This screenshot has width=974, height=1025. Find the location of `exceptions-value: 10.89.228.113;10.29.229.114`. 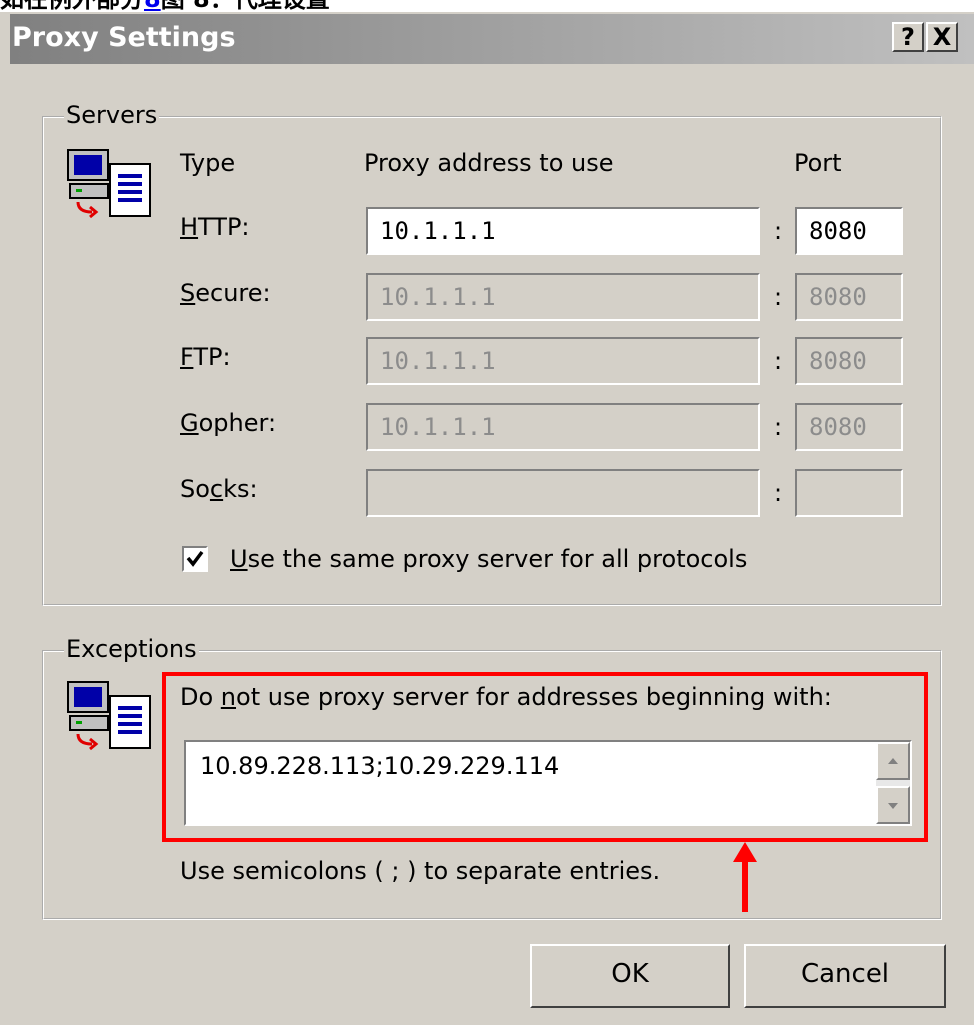

exceptions-value: 10.89.228.113;10.29.229.114 is located at coordinates (380, 766).